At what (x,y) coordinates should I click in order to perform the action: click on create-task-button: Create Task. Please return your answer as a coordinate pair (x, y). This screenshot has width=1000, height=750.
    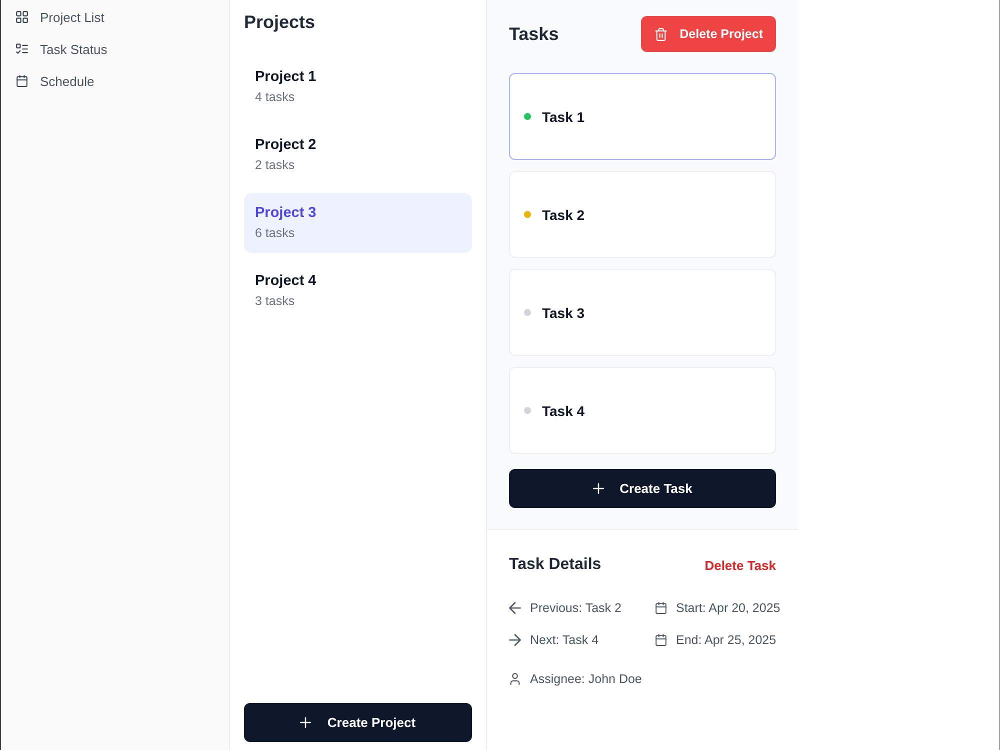
    Looking at the image, I should click on (642, 488).